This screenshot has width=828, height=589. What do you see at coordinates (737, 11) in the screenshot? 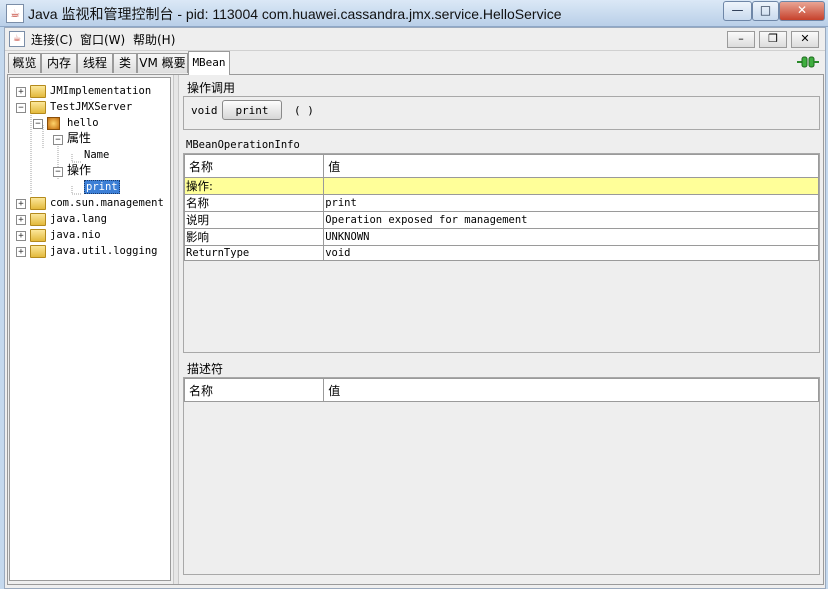
I see `window-minimize-button: —` at bounding box center [737, 11].